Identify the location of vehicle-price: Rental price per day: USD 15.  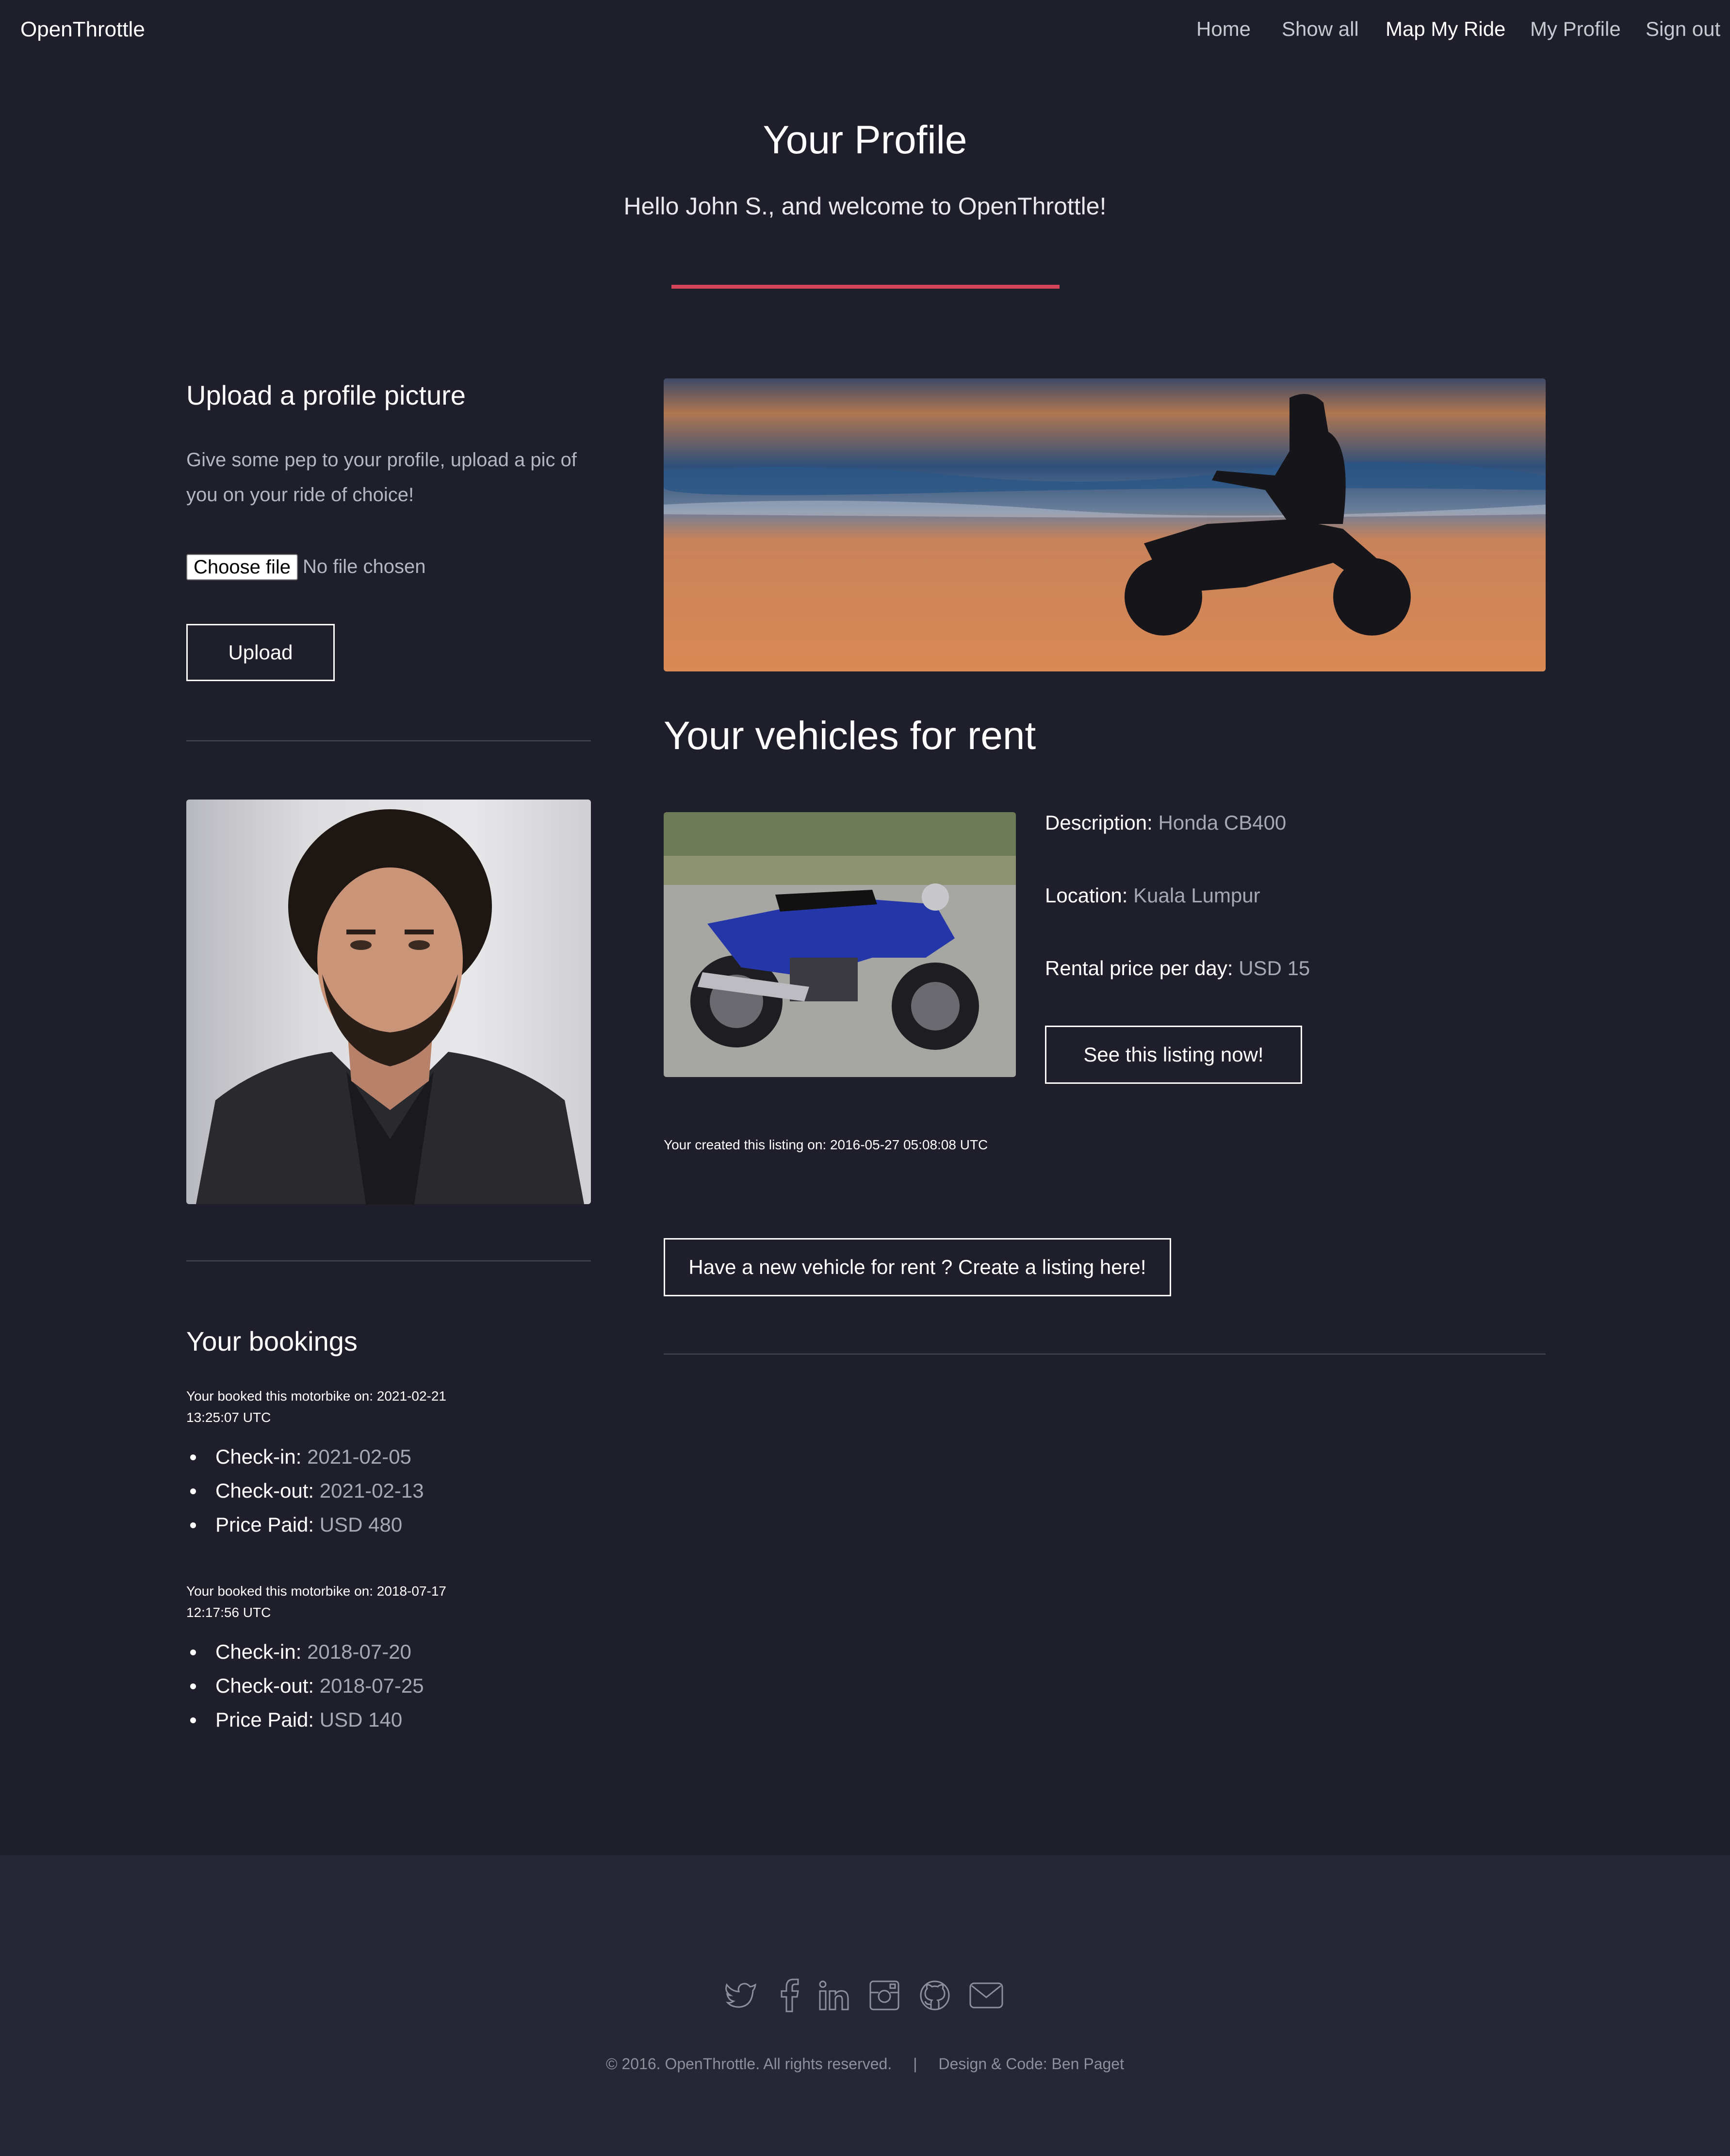
(1177, 968).